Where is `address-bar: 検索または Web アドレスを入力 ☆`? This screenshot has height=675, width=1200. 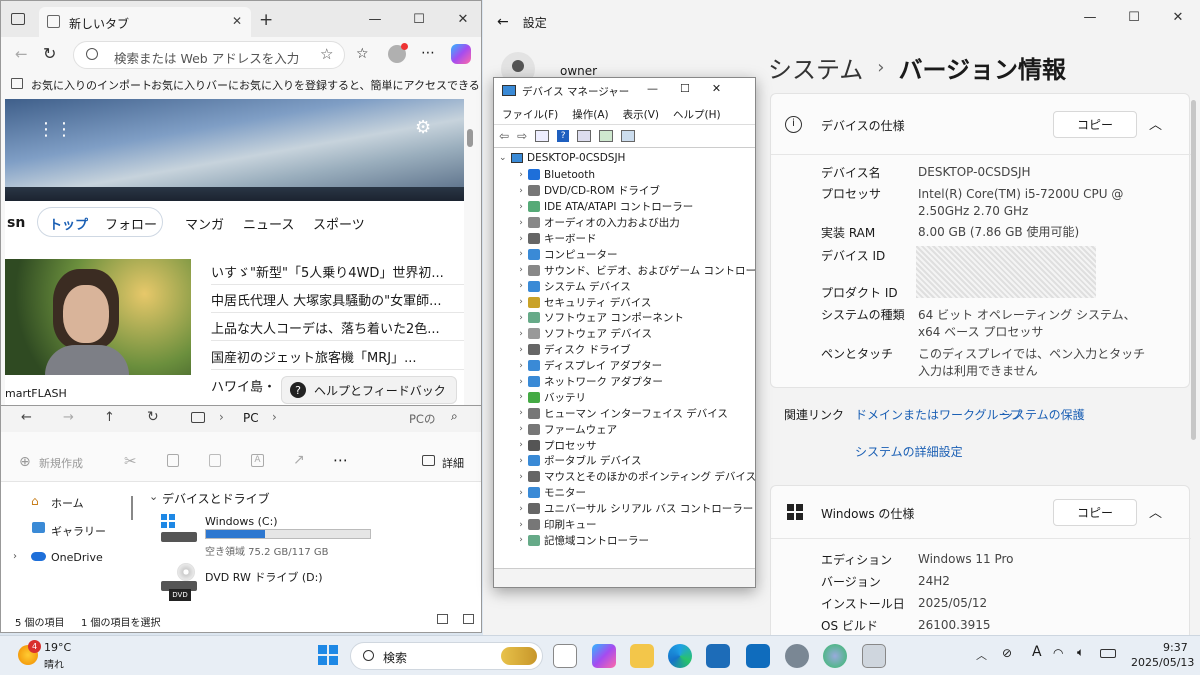 address-bar: 検索または Web アドレスを入力 ☆ is located at coordinates (209, 55).